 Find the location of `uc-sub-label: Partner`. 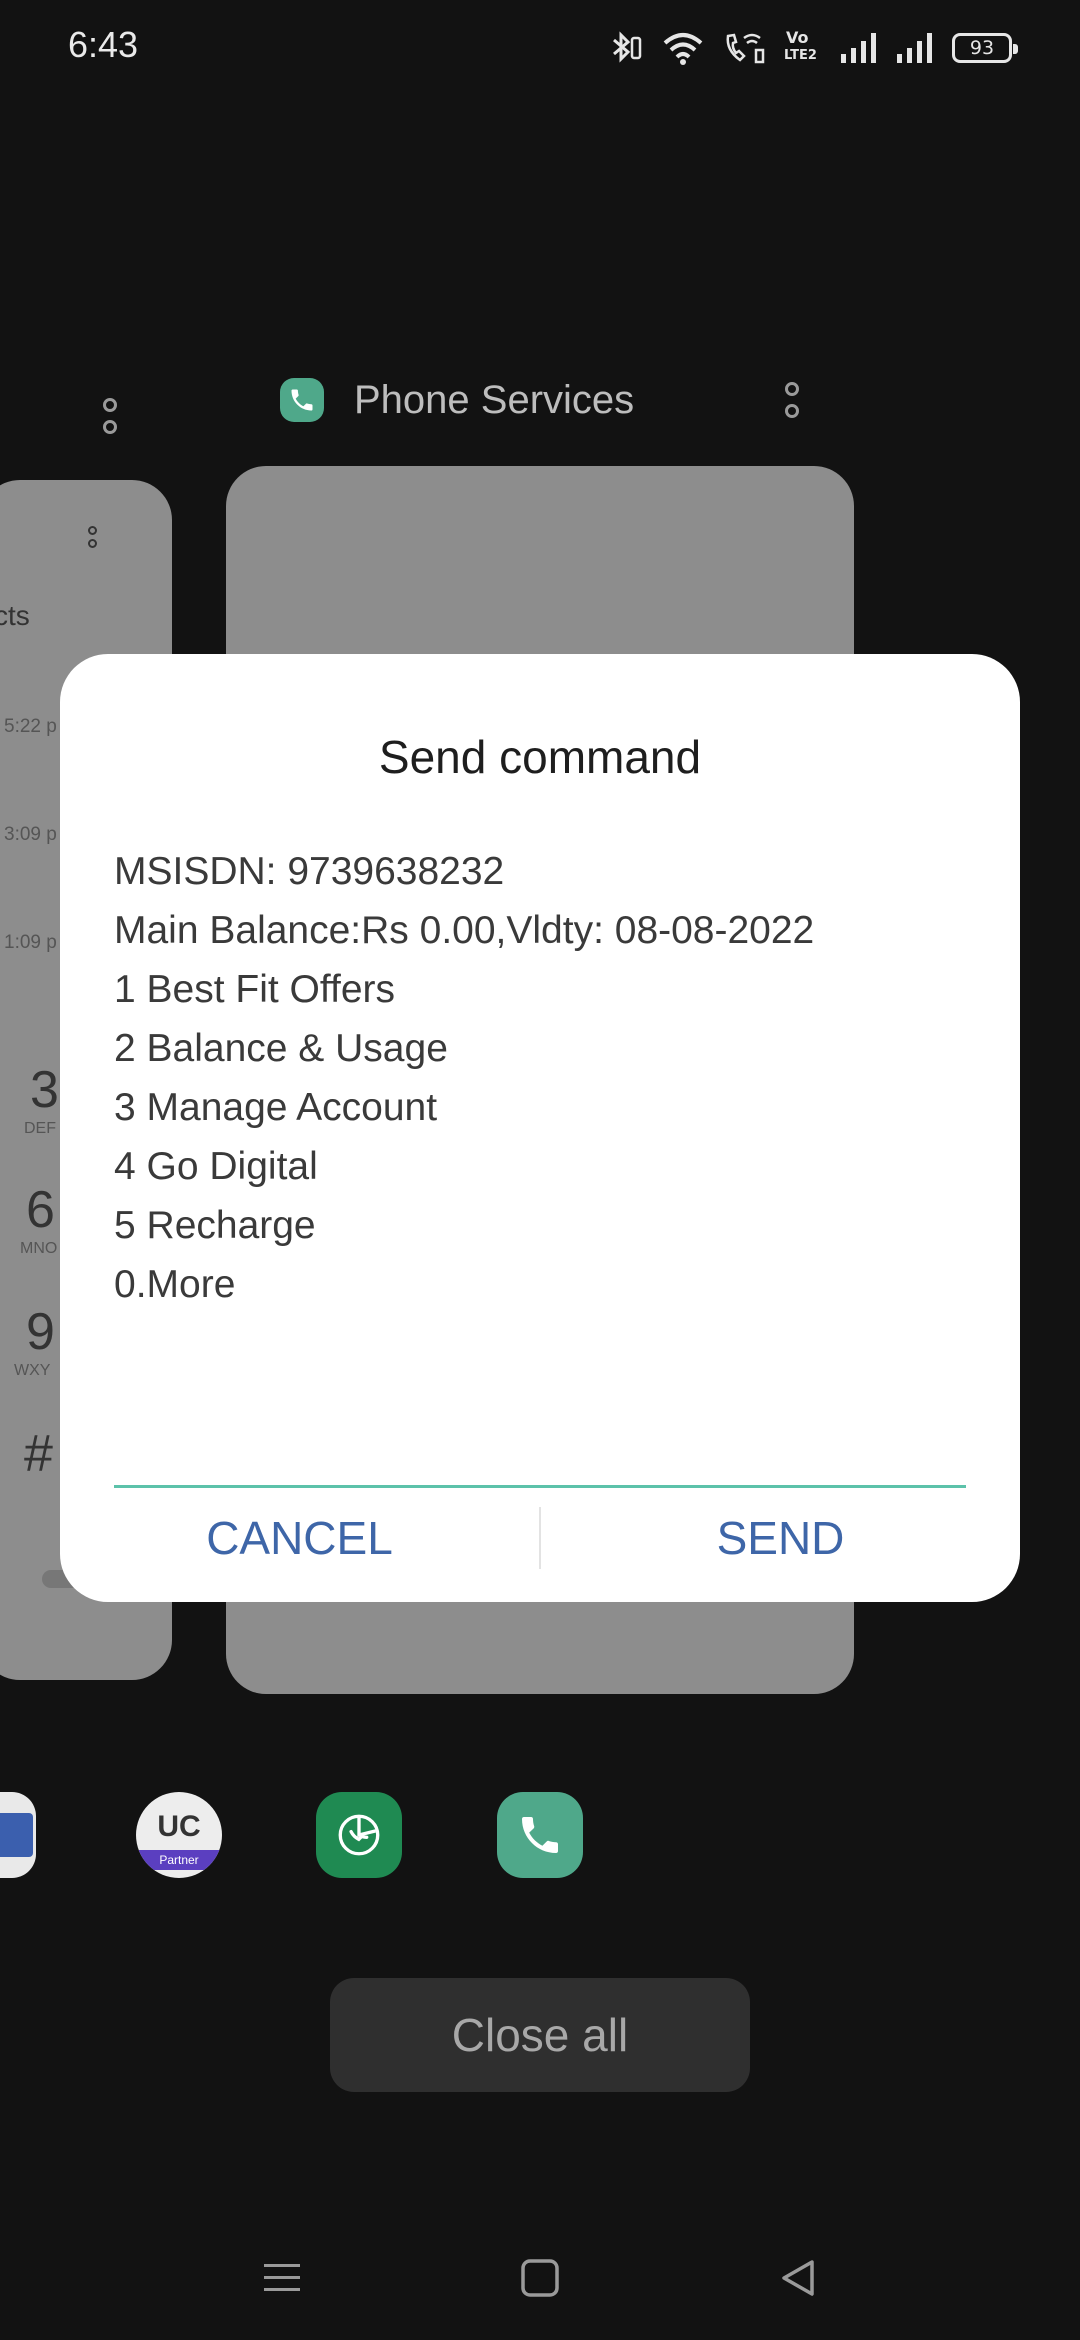

uc-sub-label: Partner is located at coordinates (179, 1860).